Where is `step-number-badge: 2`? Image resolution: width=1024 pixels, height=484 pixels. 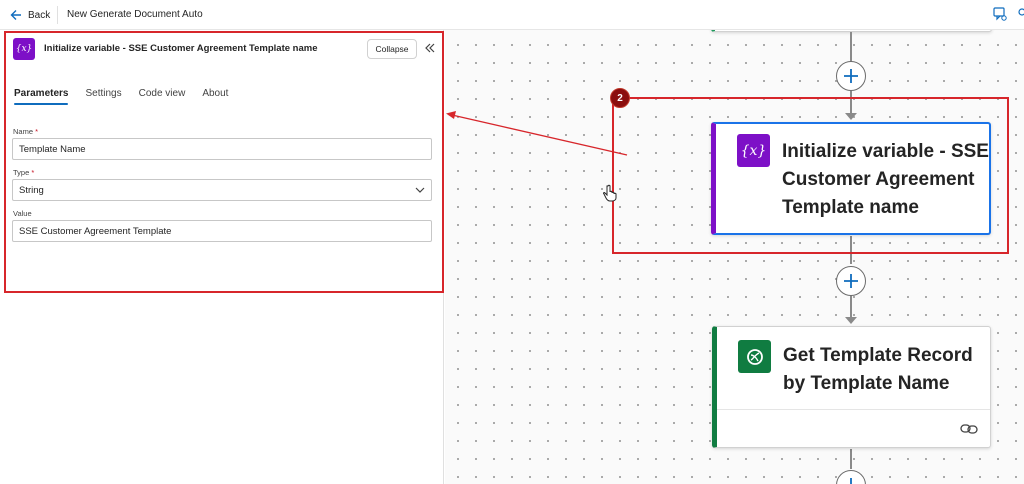
step-number-badge: 2 is located at coordinates (620, 98).